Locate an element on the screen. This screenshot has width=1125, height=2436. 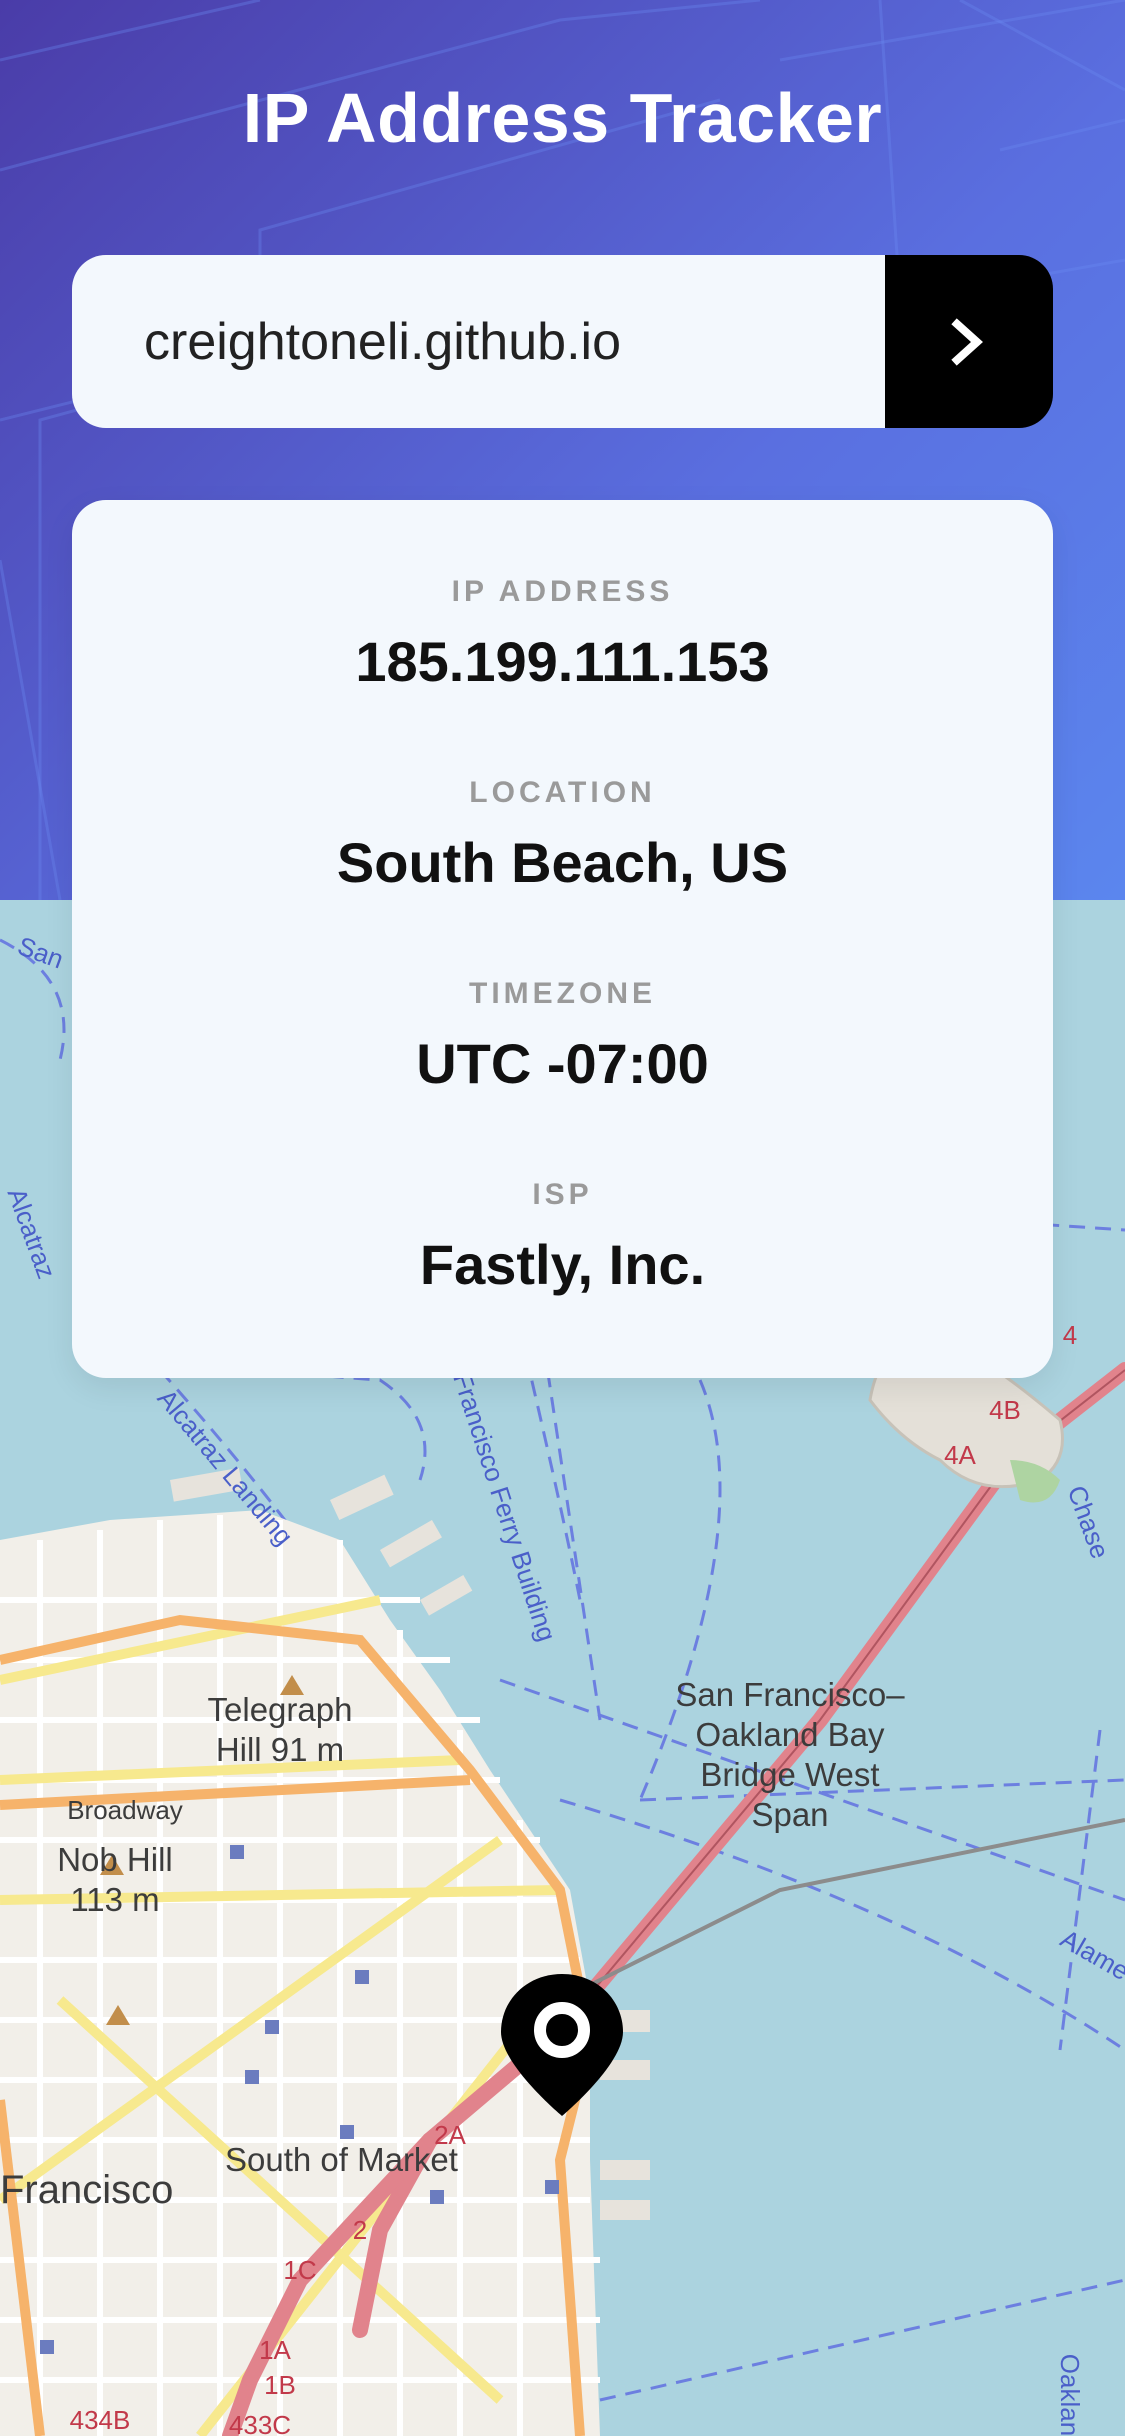
location-marker-icon is located at coordinates (562, 2047).